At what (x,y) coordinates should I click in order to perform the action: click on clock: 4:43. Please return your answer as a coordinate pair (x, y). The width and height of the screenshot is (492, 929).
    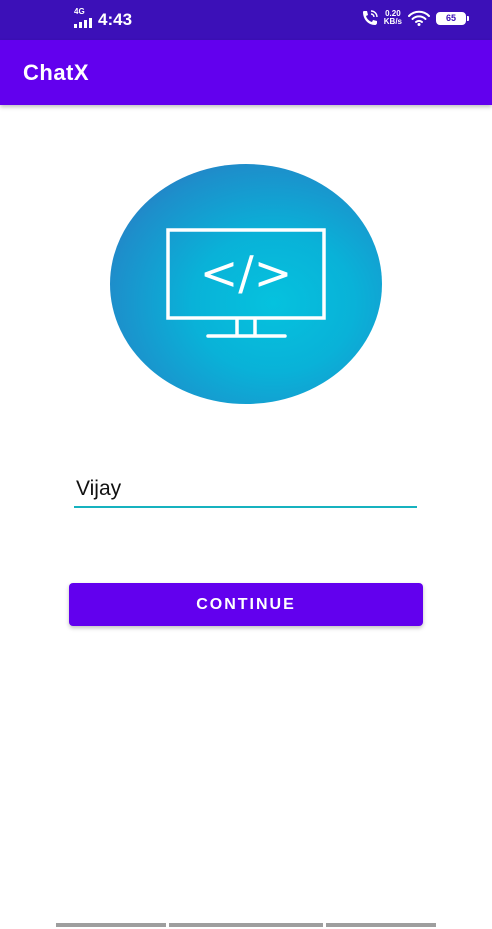
    Looking at the image, I should click on (115, 19).